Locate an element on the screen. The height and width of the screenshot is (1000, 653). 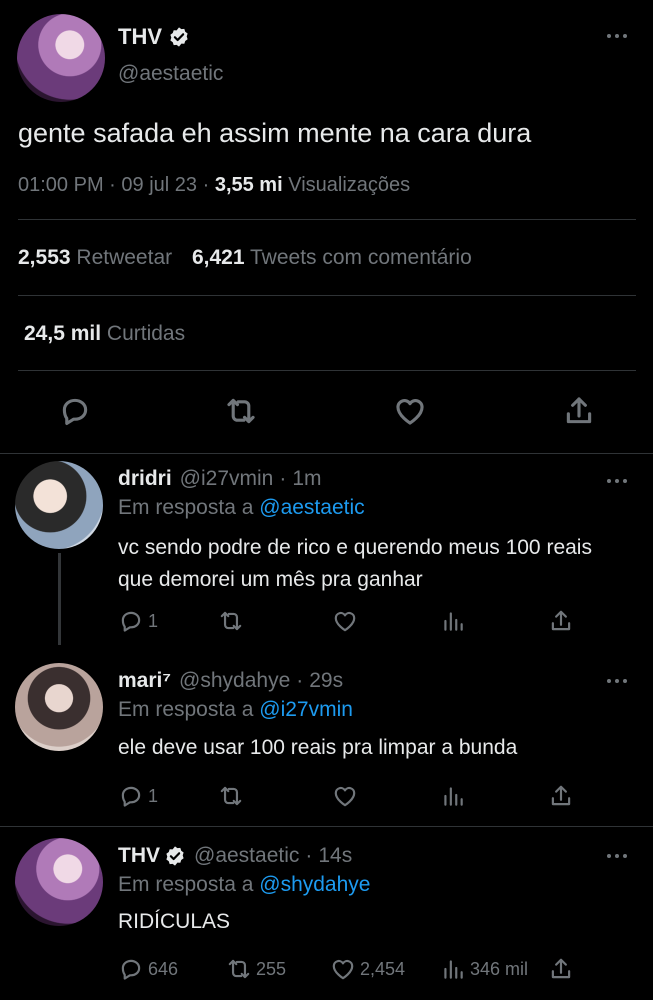
tweet-time: 01:00 PM is located at coordinates (61, 185).